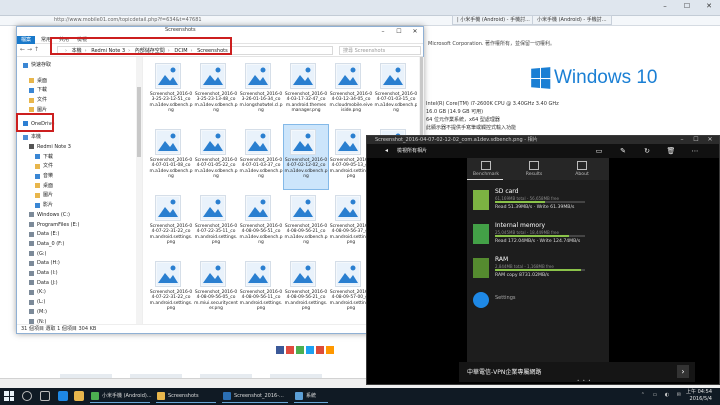 The height and width of the screenshot is (405, 720). I want to click on start-button-icon, so click(9, 396).